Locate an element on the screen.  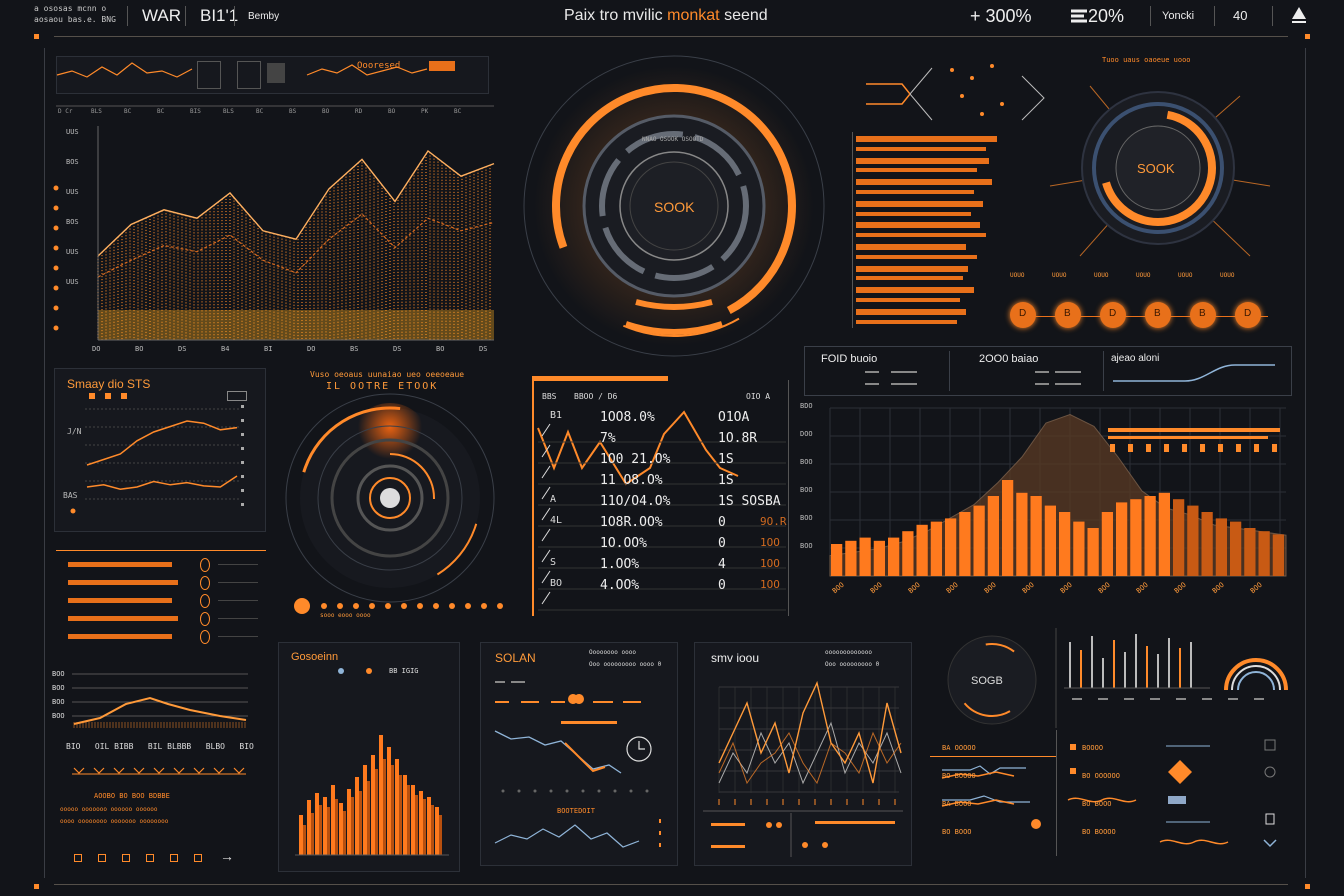
frame-right-line is located at coordinates (1305, 463).